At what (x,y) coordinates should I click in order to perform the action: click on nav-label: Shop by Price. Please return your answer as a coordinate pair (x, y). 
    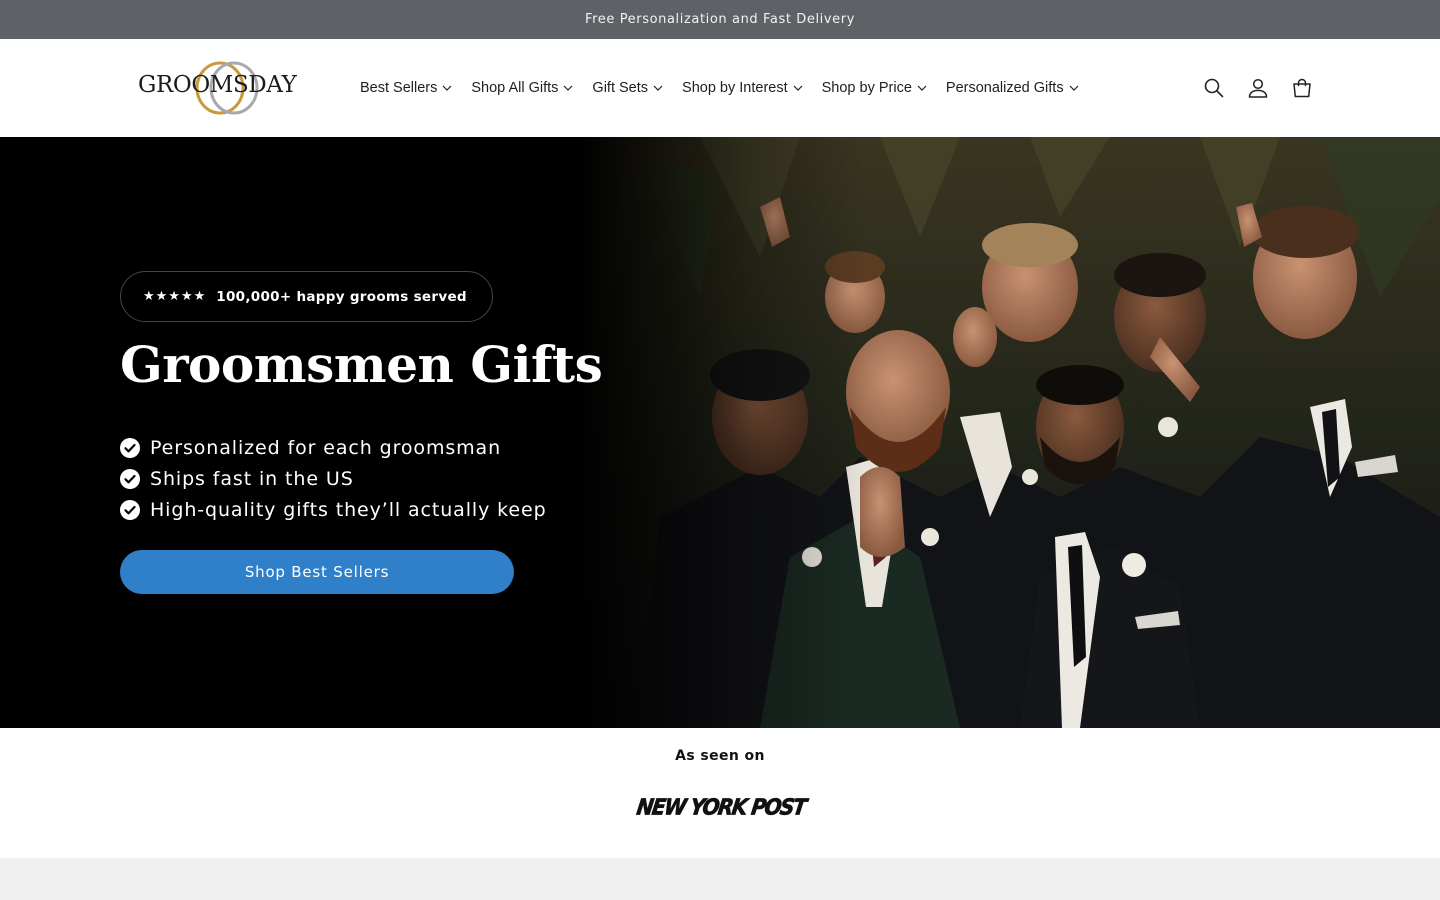
    Looking at the image, I should click on (866, 88).